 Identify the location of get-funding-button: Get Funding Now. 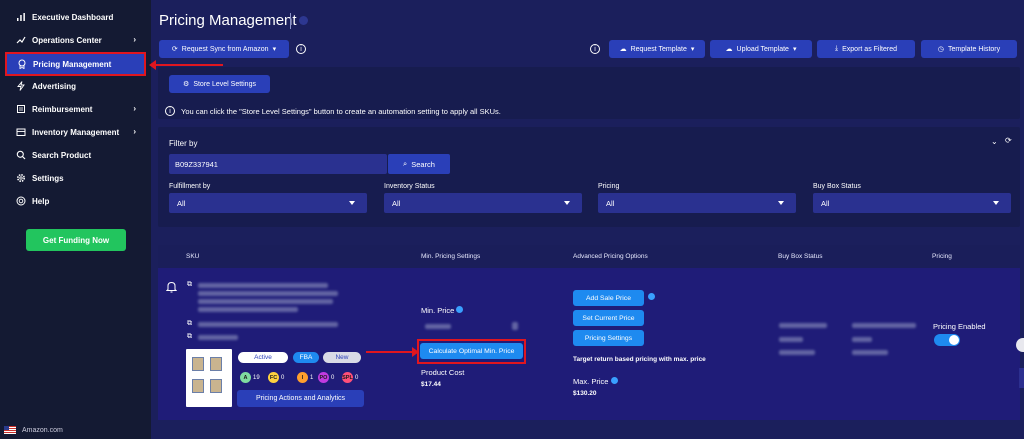
(76, 240).